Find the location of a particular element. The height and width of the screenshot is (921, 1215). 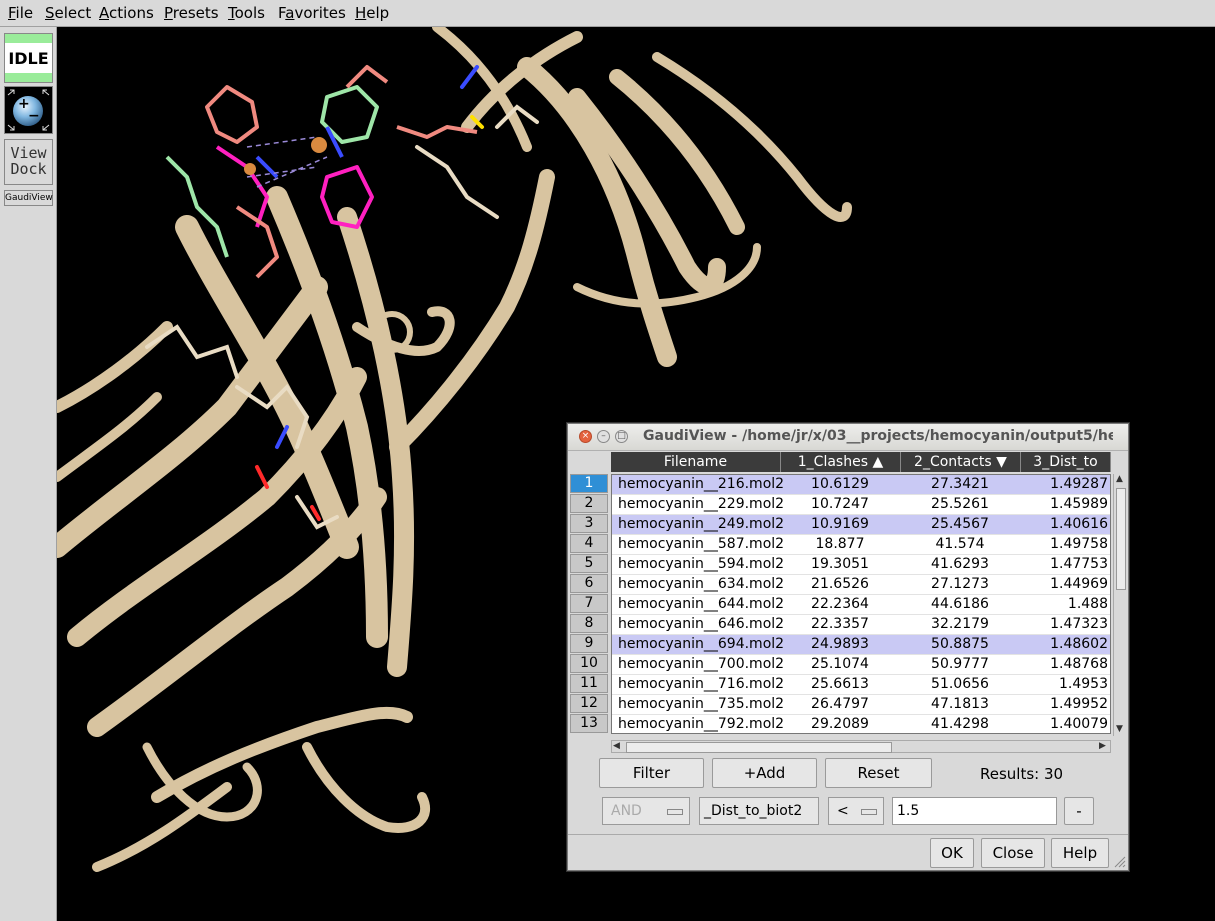

menu-tools: Tools is located at coordinates (246, 13).